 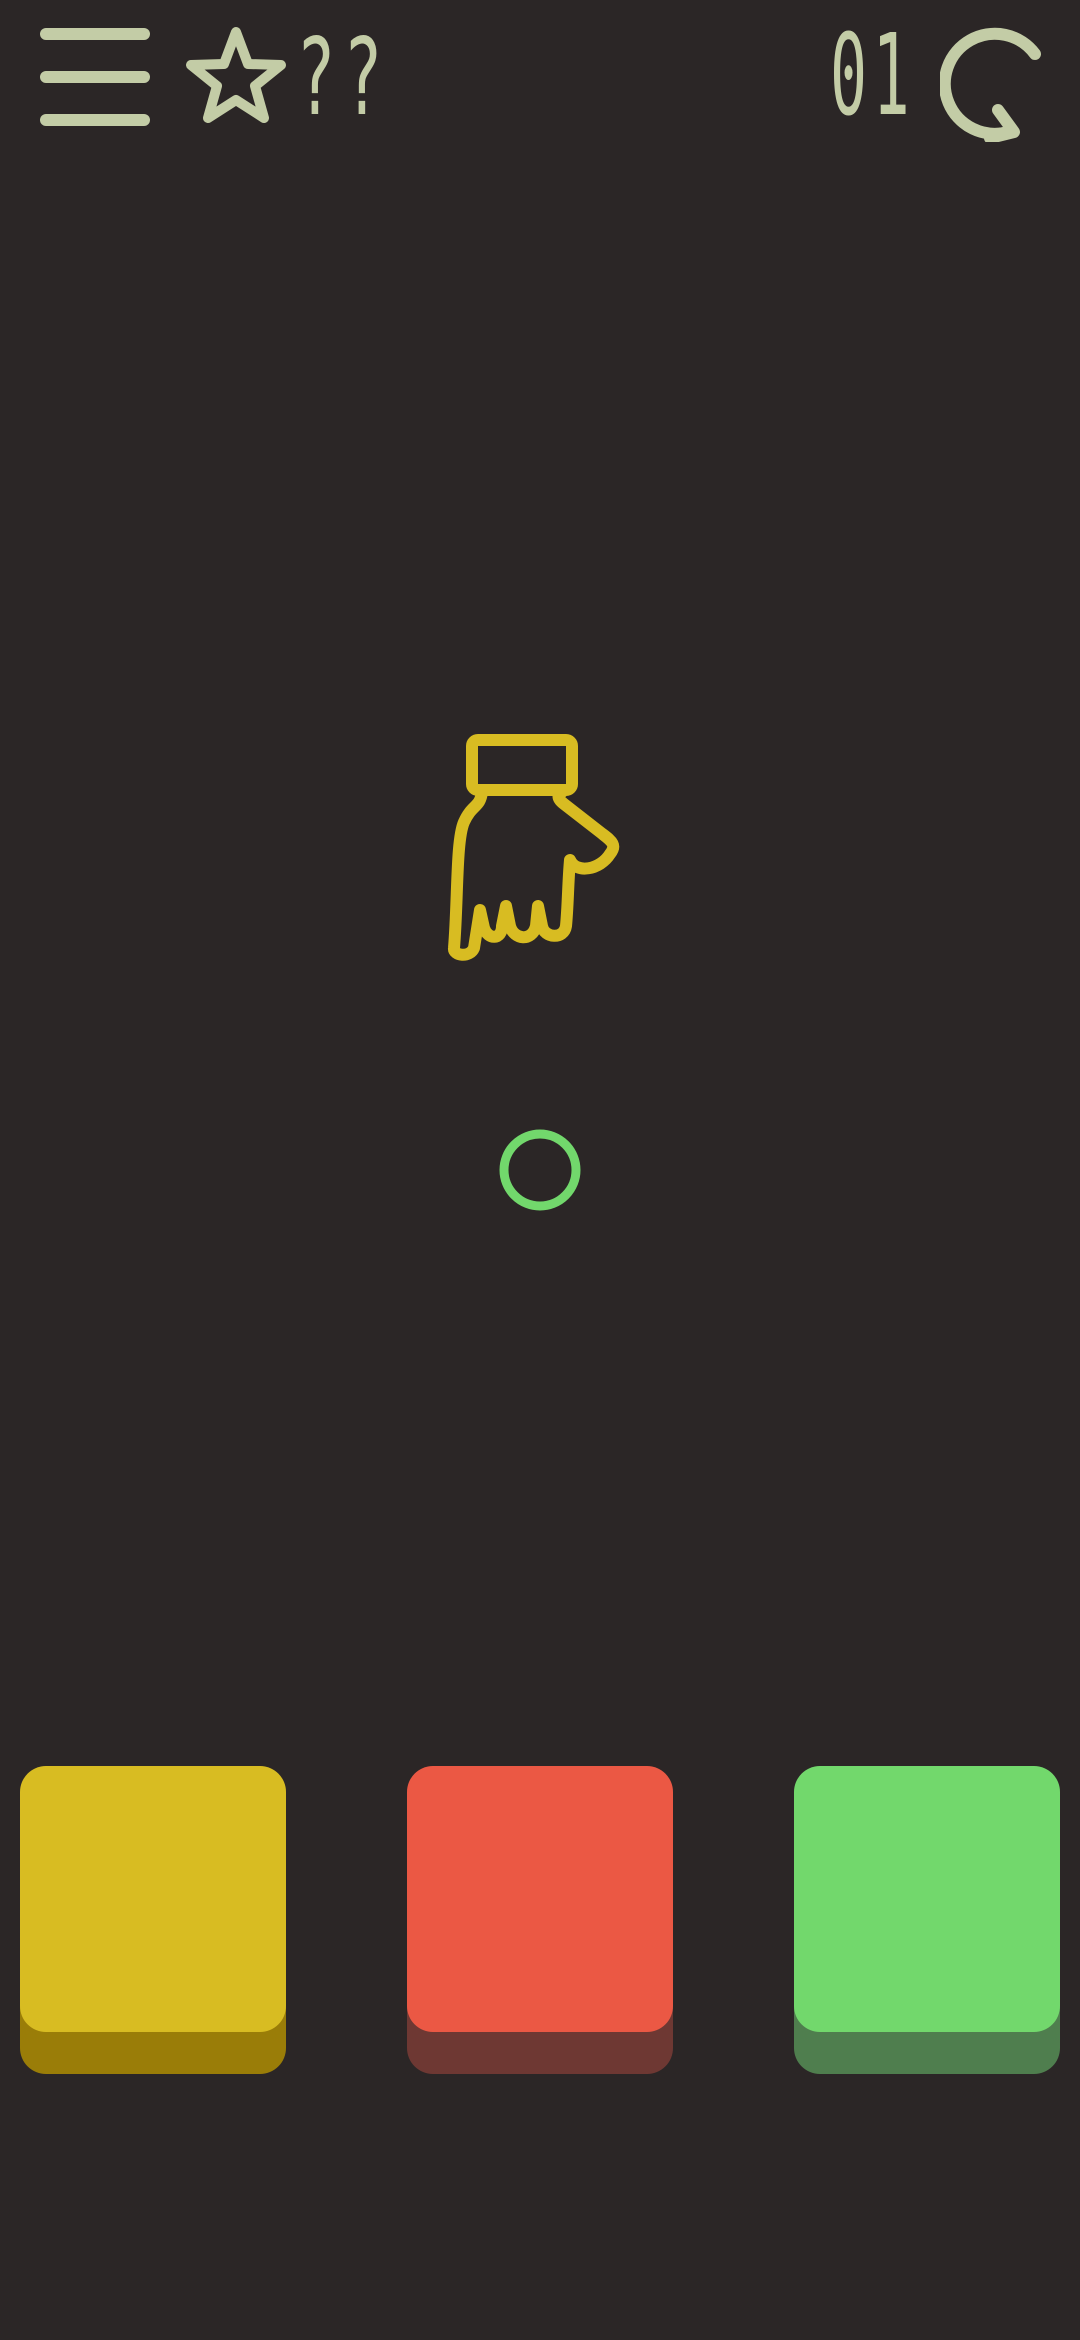 I want to click on red-button, so click(x=540, y=1920).